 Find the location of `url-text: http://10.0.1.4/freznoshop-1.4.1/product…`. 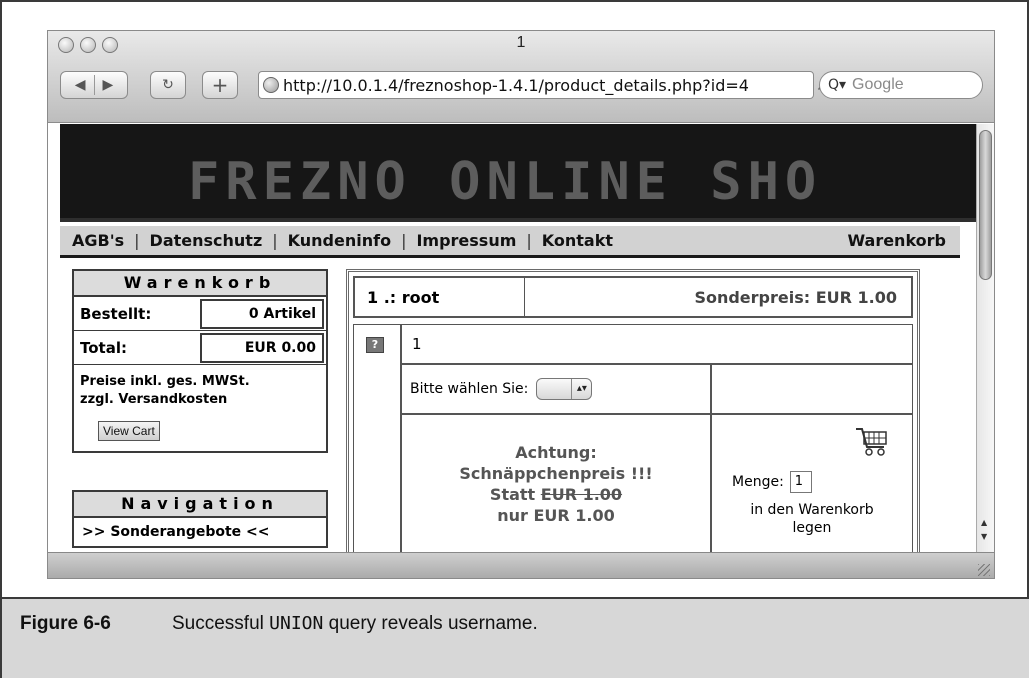

url-text: http://10.0.1.4/freznoshop-1.4.1/product… is located at coordinates (516, 85).